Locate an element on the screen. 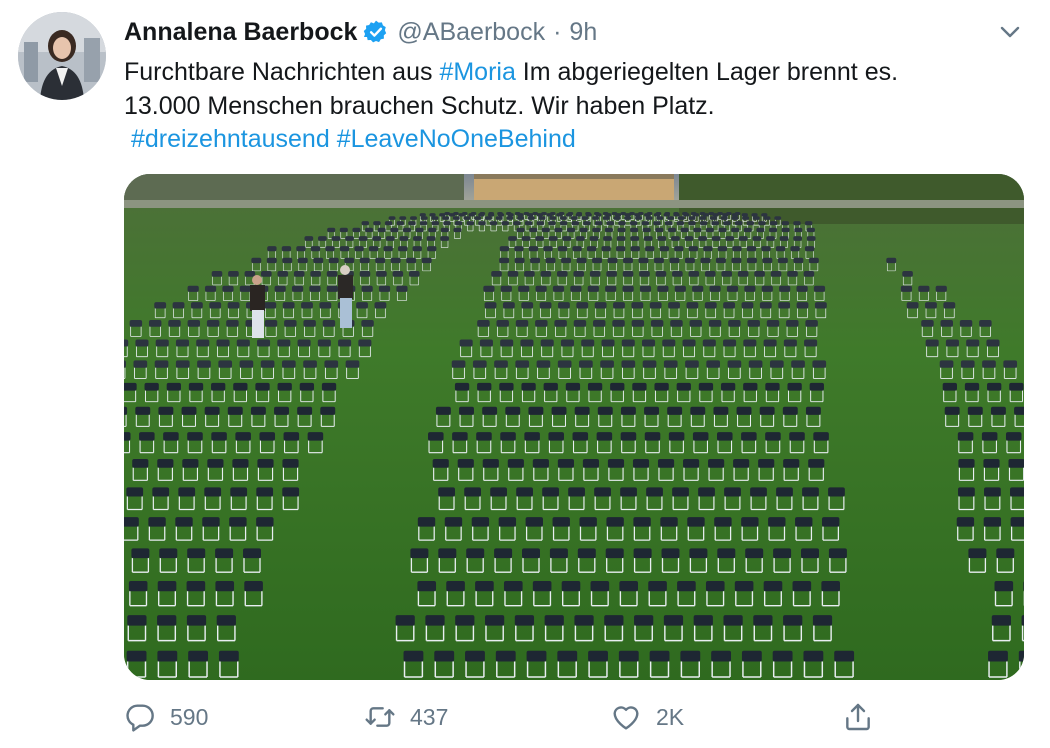 Image resolution: width=1050 pixels, height=748 pixels. hashtag-leavenoonebehind: #LeaveNoOneBehind is located at coordinates (456, 139).